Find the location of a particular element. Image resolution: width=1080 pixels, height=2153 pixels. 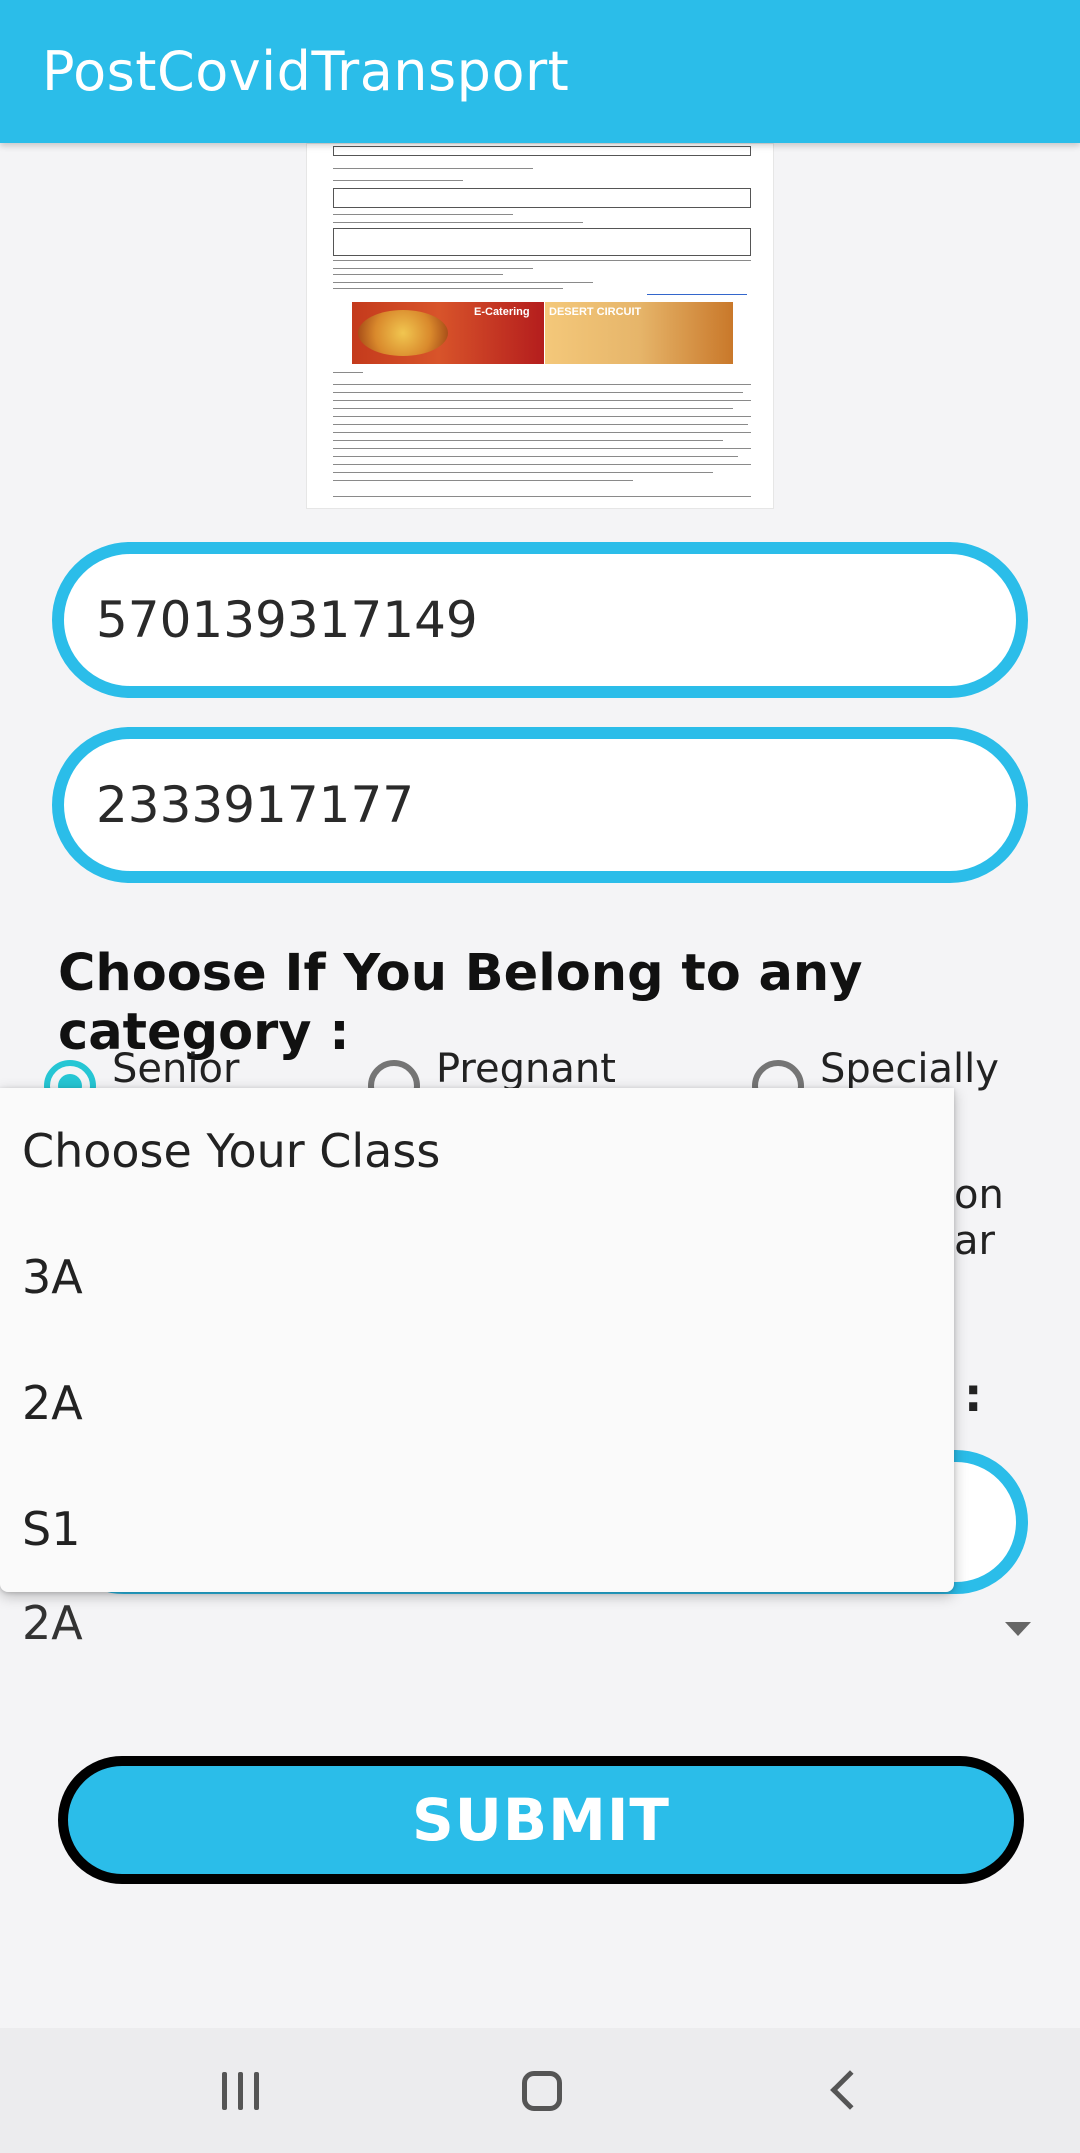

recent-apps-icon is located at coordinates (240, 2090).